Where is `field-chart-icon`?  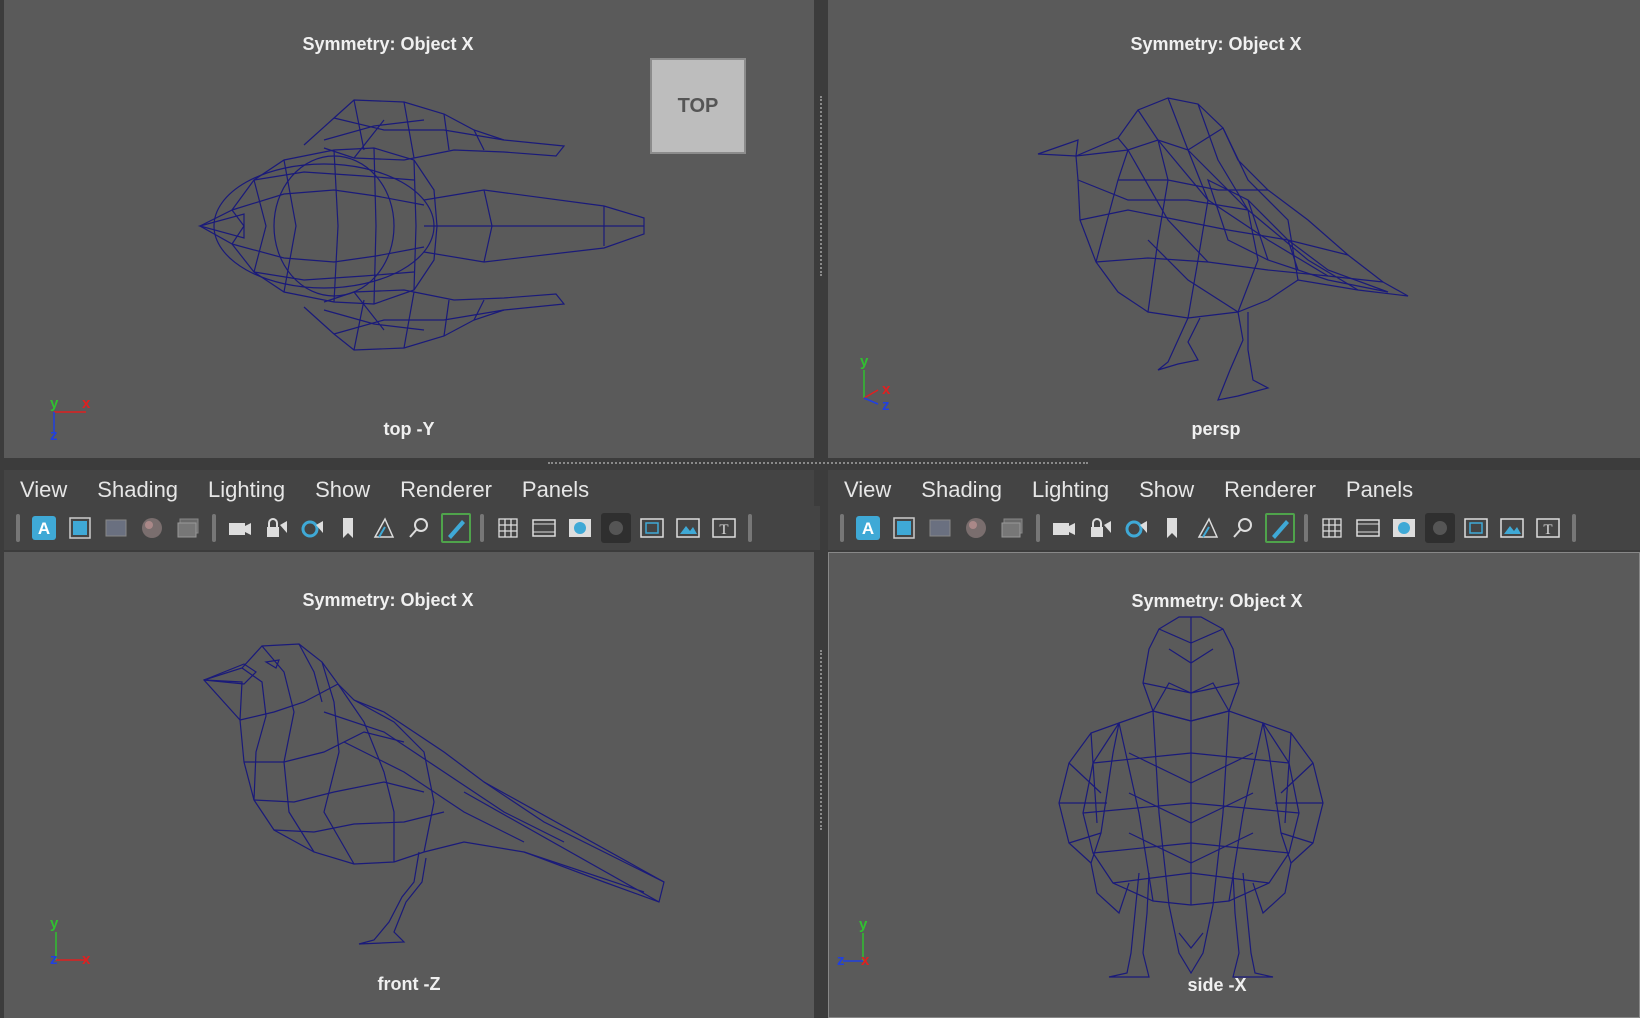
field-chart-icon is located at coordinates (652, 528).